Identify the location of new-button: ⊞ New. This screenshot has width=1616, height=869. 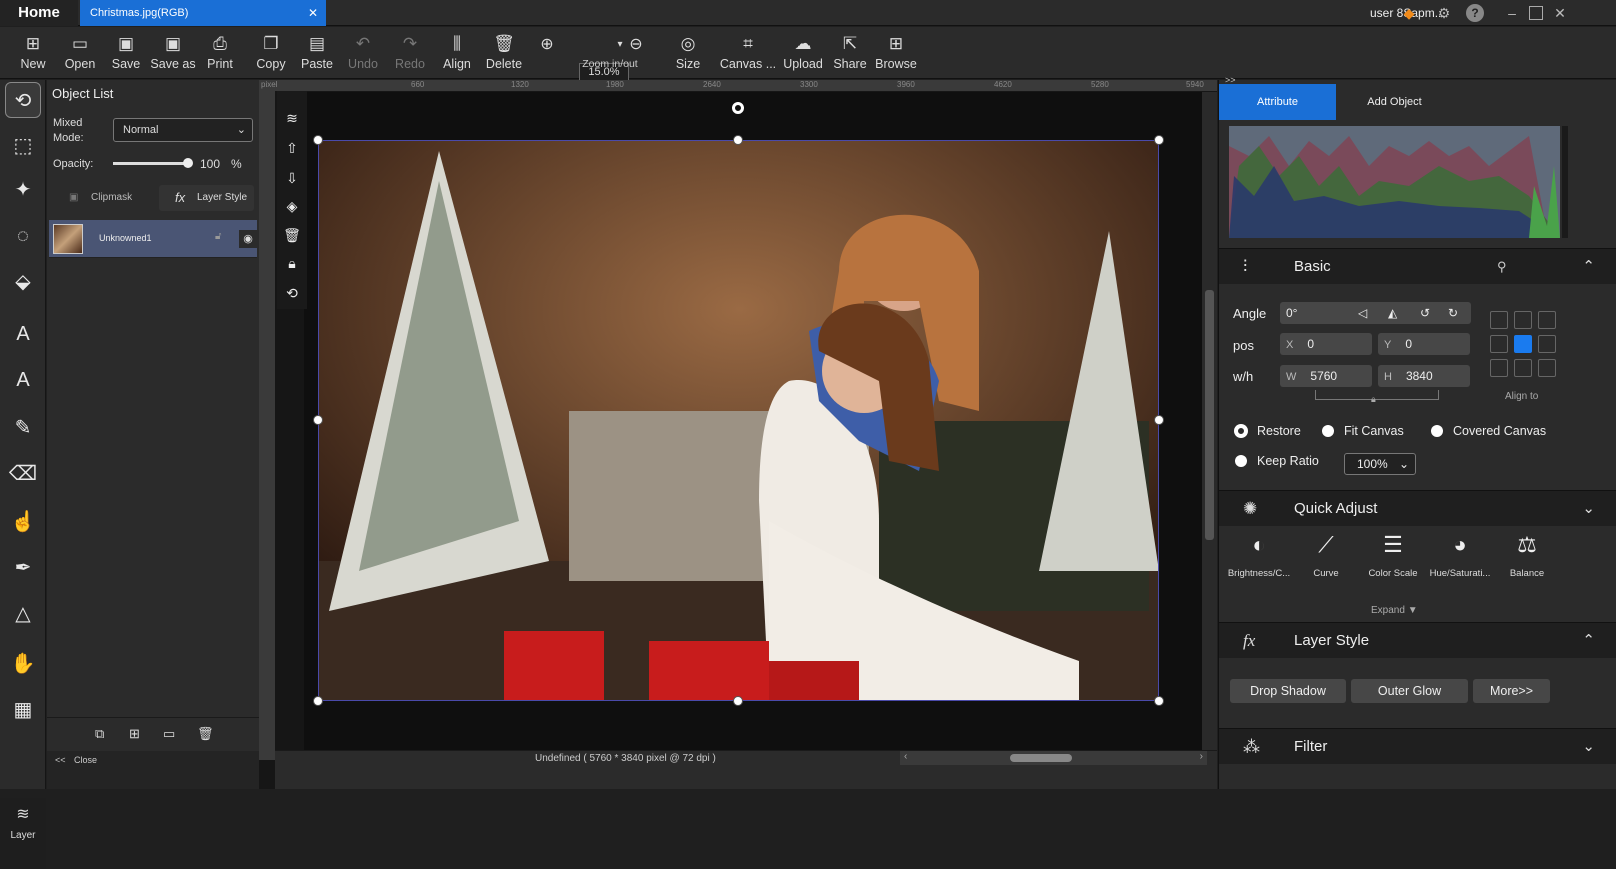
(33, 53).